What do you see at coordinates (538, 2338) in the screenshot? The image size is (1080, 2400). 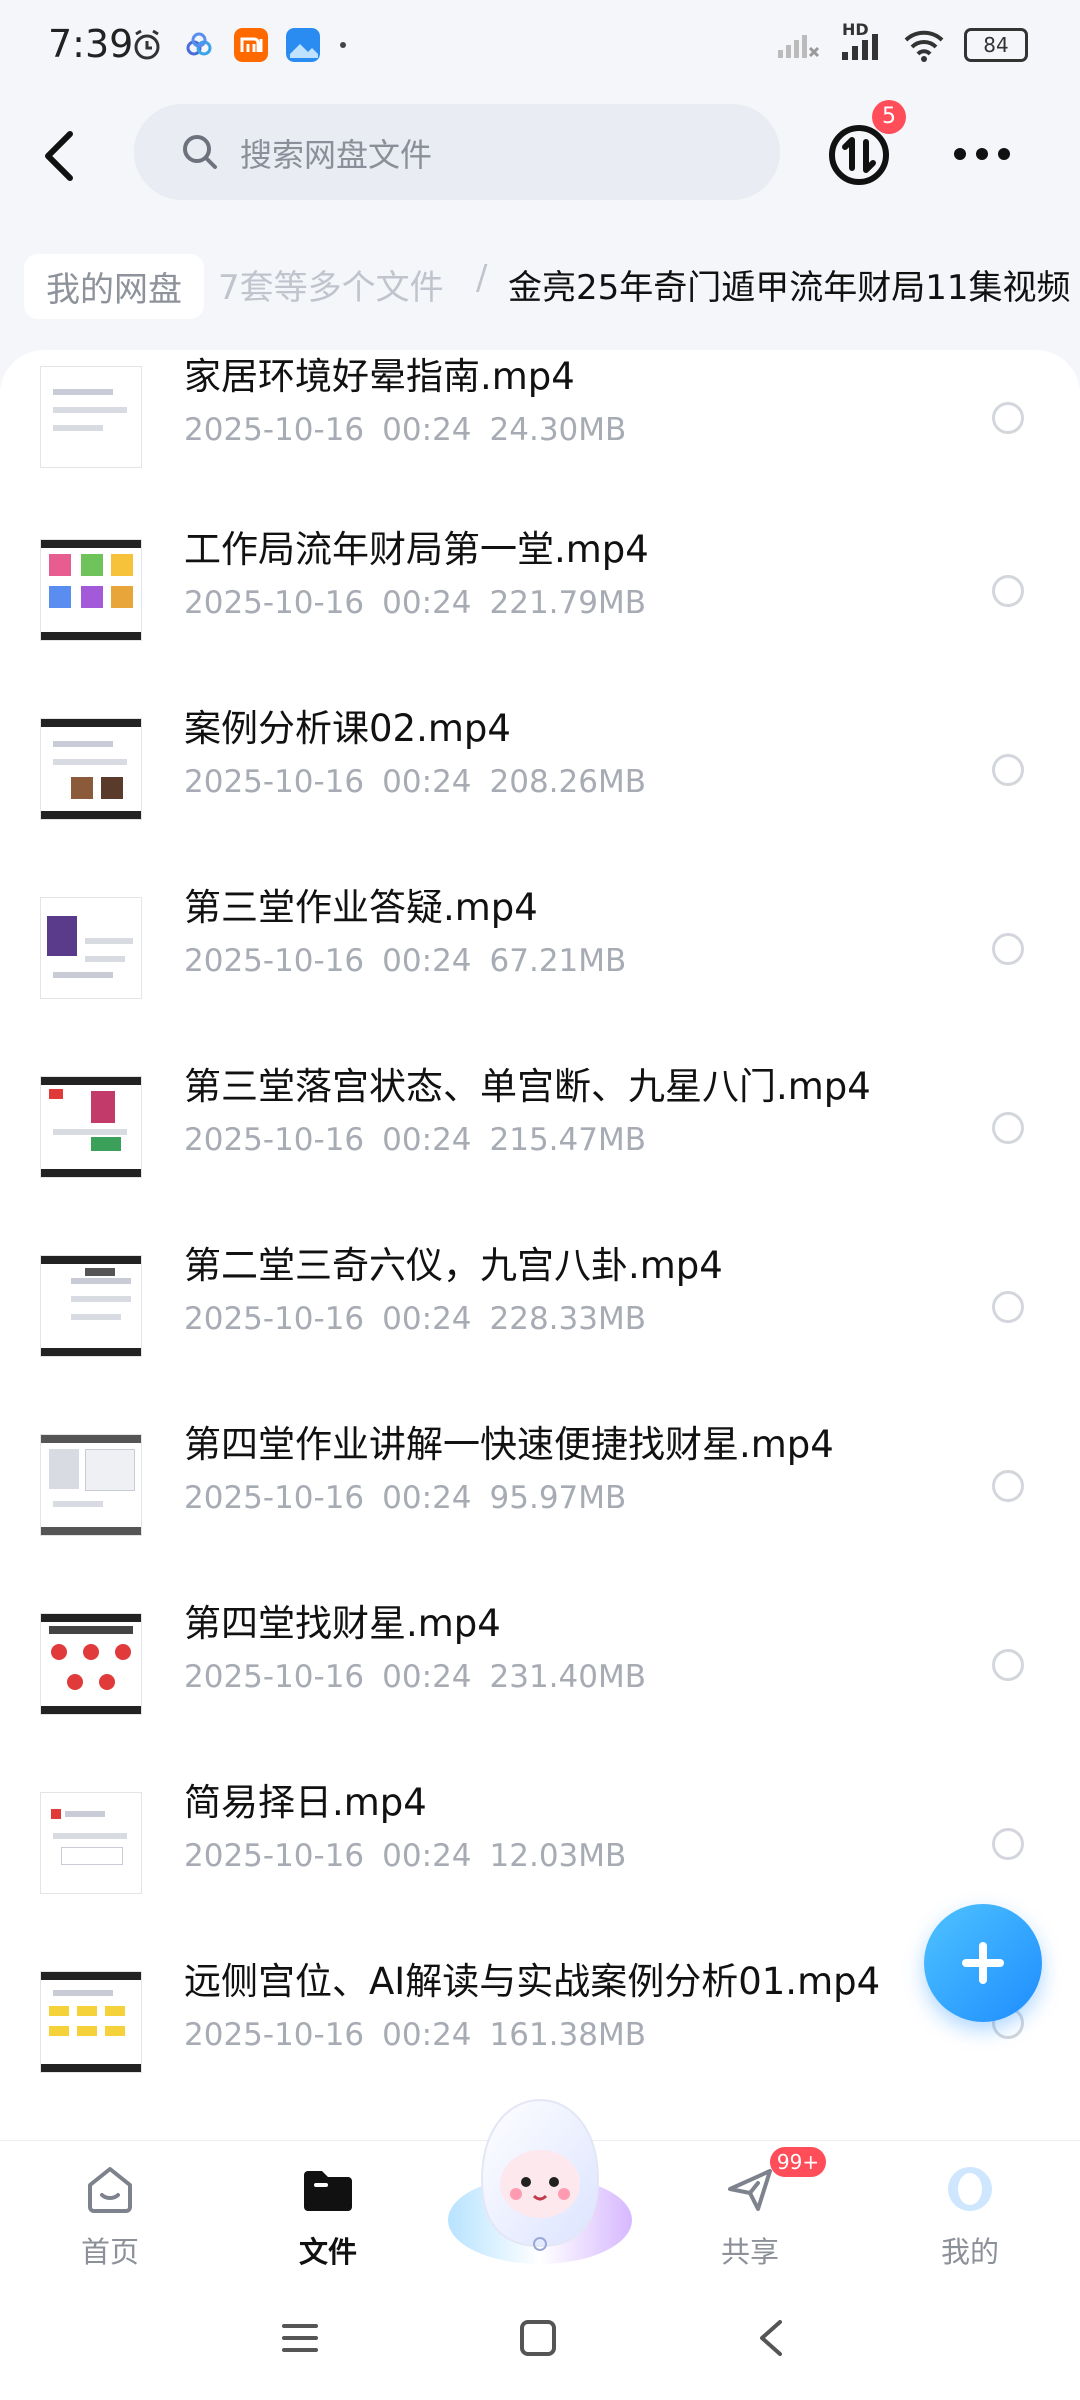 I see `home-square-icon` at bounding box center [538, 2338].